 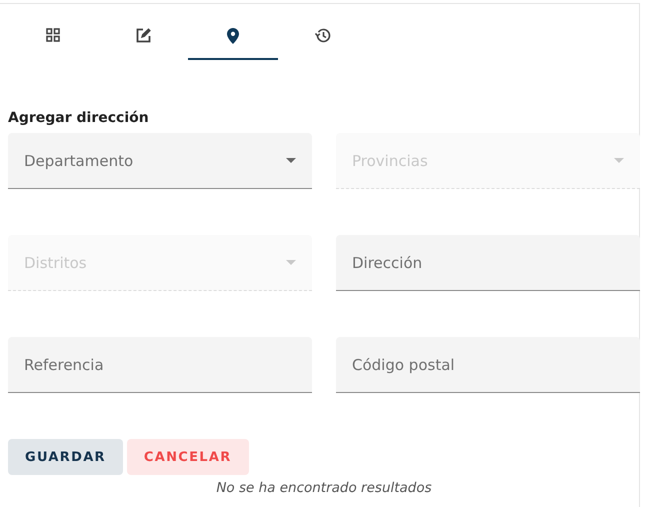 What do you see at coordinates (65, 457) in the screenshot?
I see `save-button: GUARDAR` at bounding box center [65, 457].